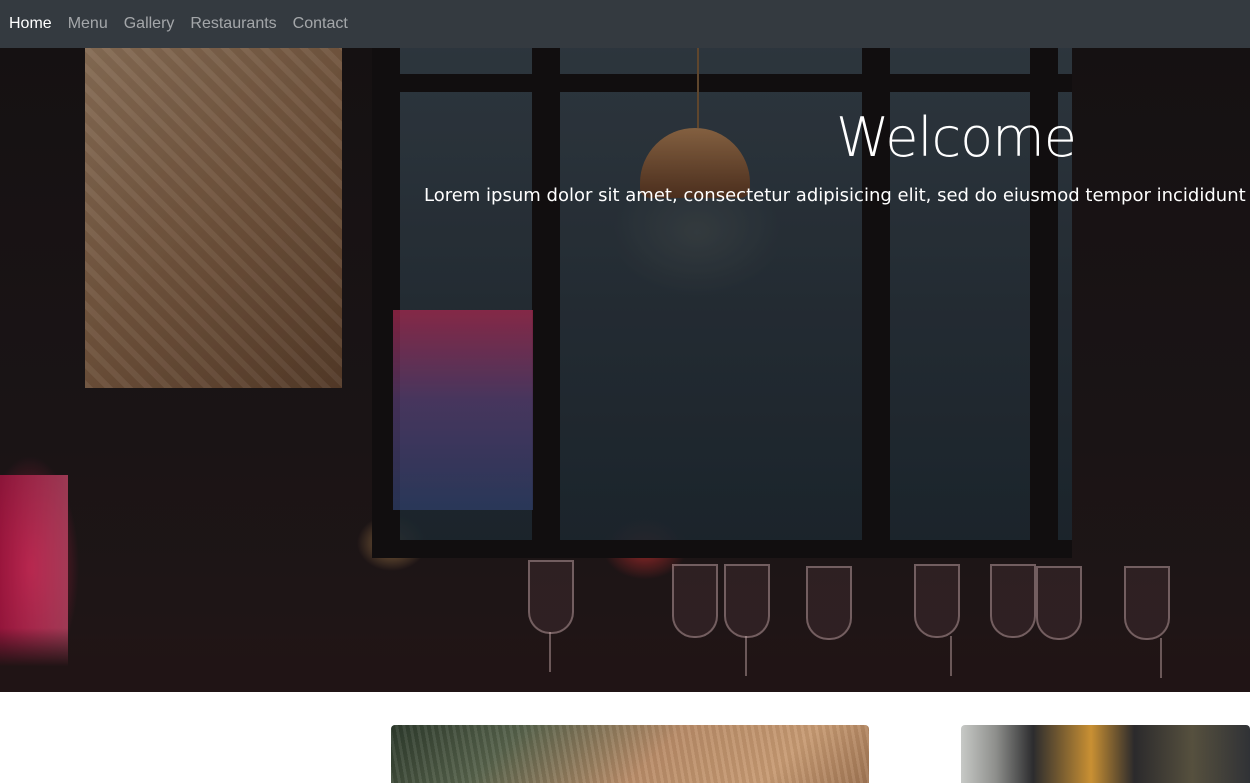  Describe the element at coordinates (956, 137) in the screenshot. I see `hero-title: Welcome` at that location.